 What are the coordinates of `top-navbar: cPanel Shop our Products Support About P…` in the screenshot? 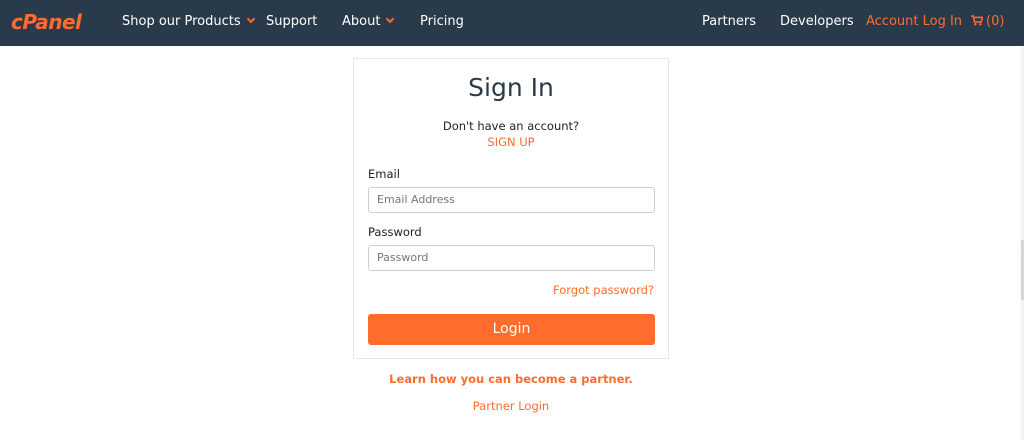 It's located at (512, 23).